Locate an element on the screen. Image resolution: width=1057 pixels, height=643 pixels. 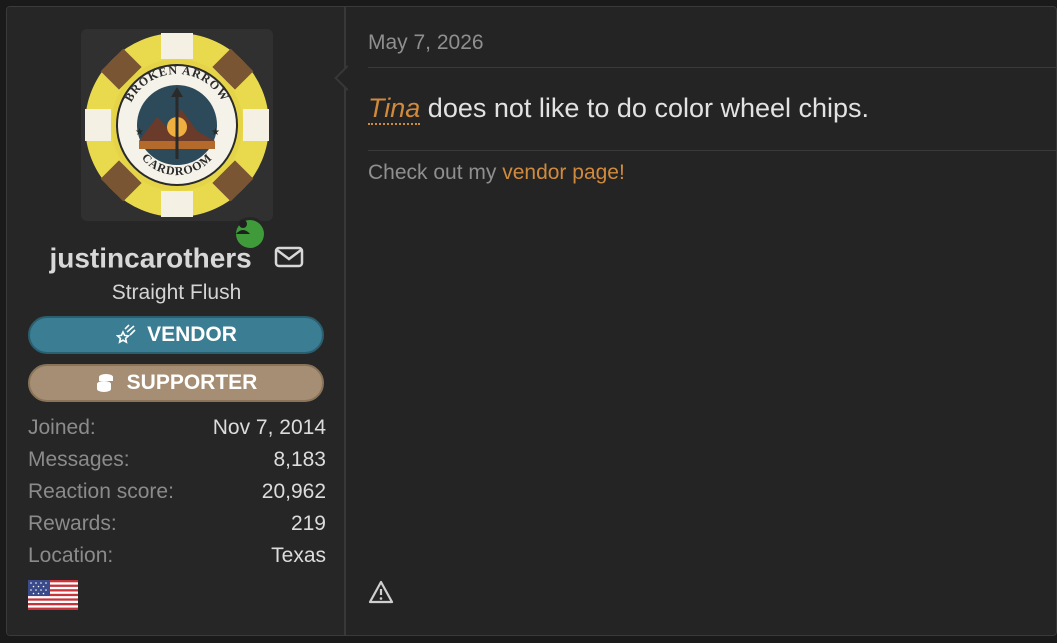
vendor-page-link: vendor page! is located at coordinates (563, 172).